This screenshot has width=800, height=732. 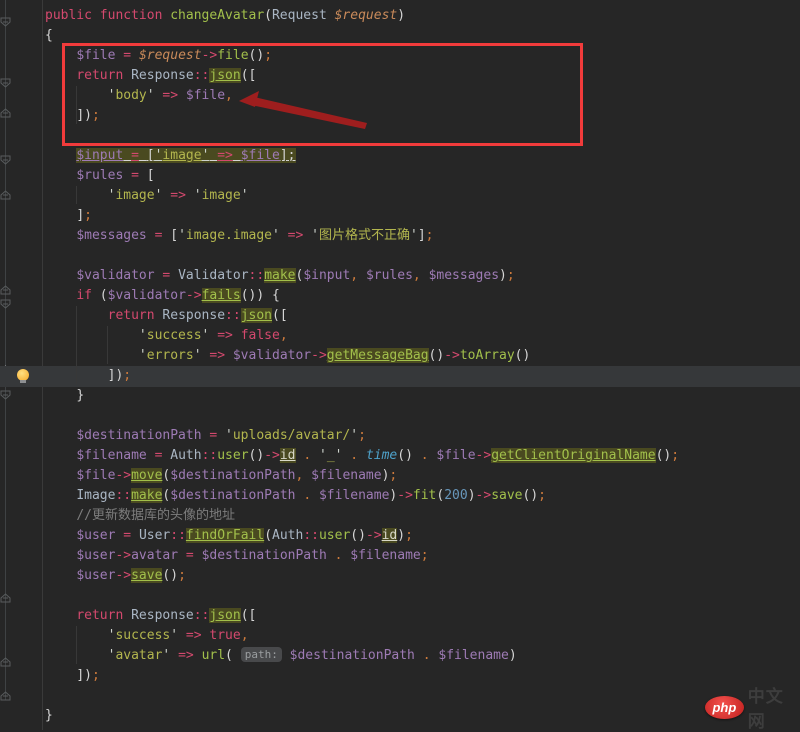 I want to click on code-line: 'image' => 'image', so click(x=178, y=195).